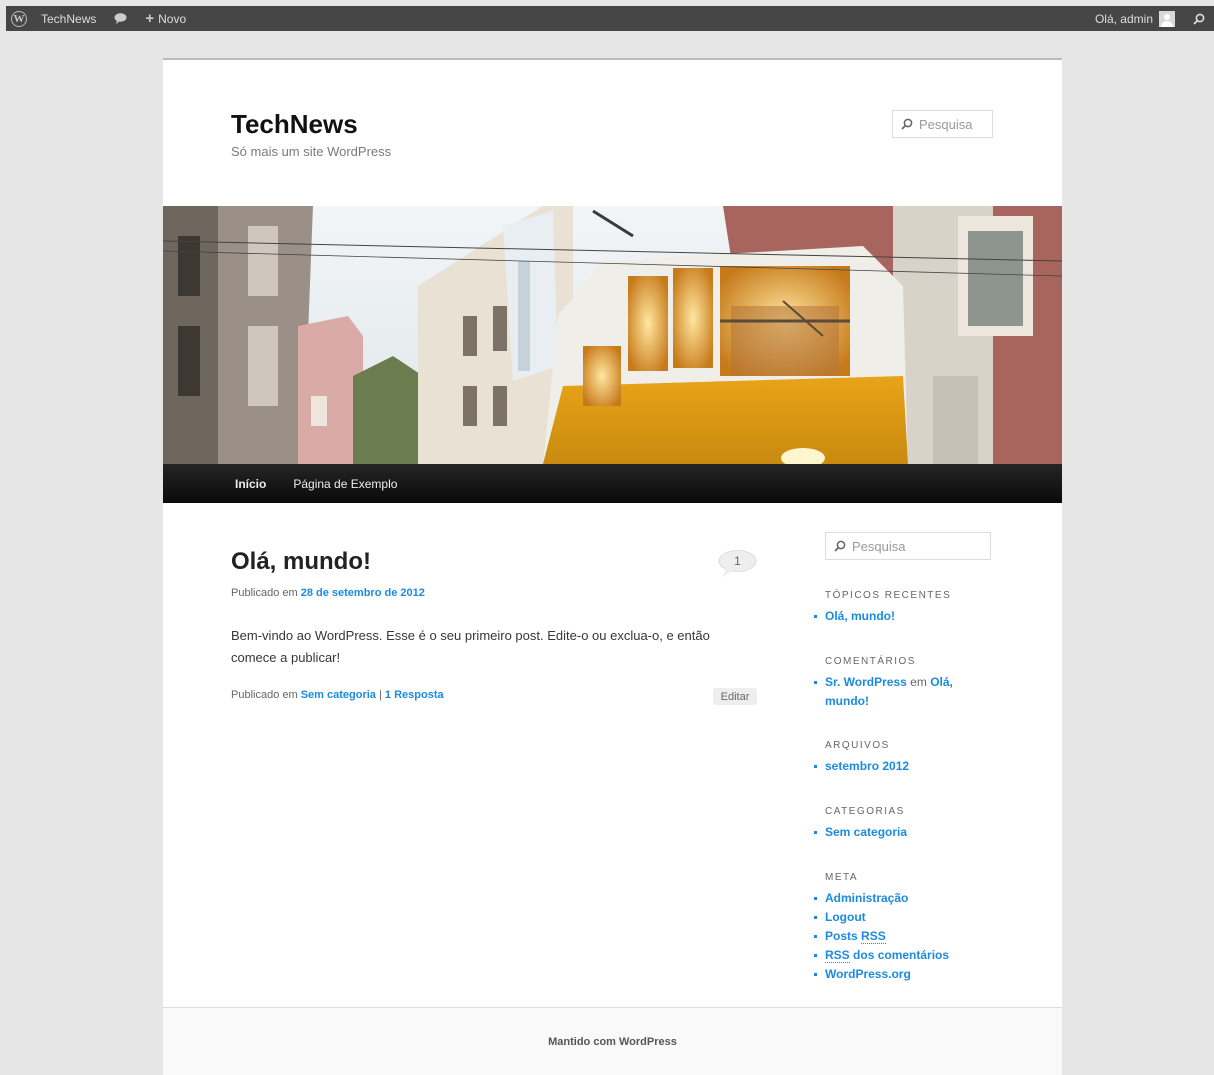 Image resolution: width=1214 pixels, height=1075 pixels. Describe the element at coordinates (150, 18) in the screenshot. I see `plus-icon: +` at that location.